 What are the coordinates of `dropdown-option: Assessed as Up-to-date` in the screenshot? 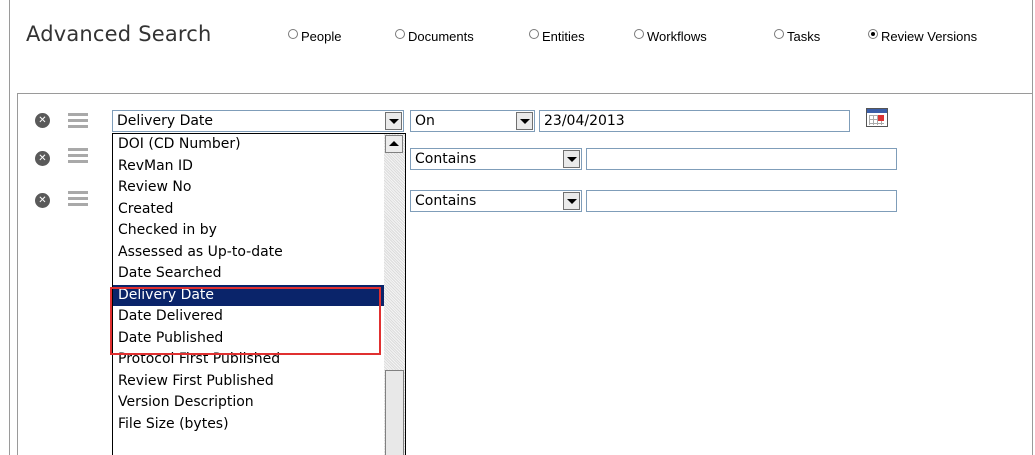 It's located at (248, 253).